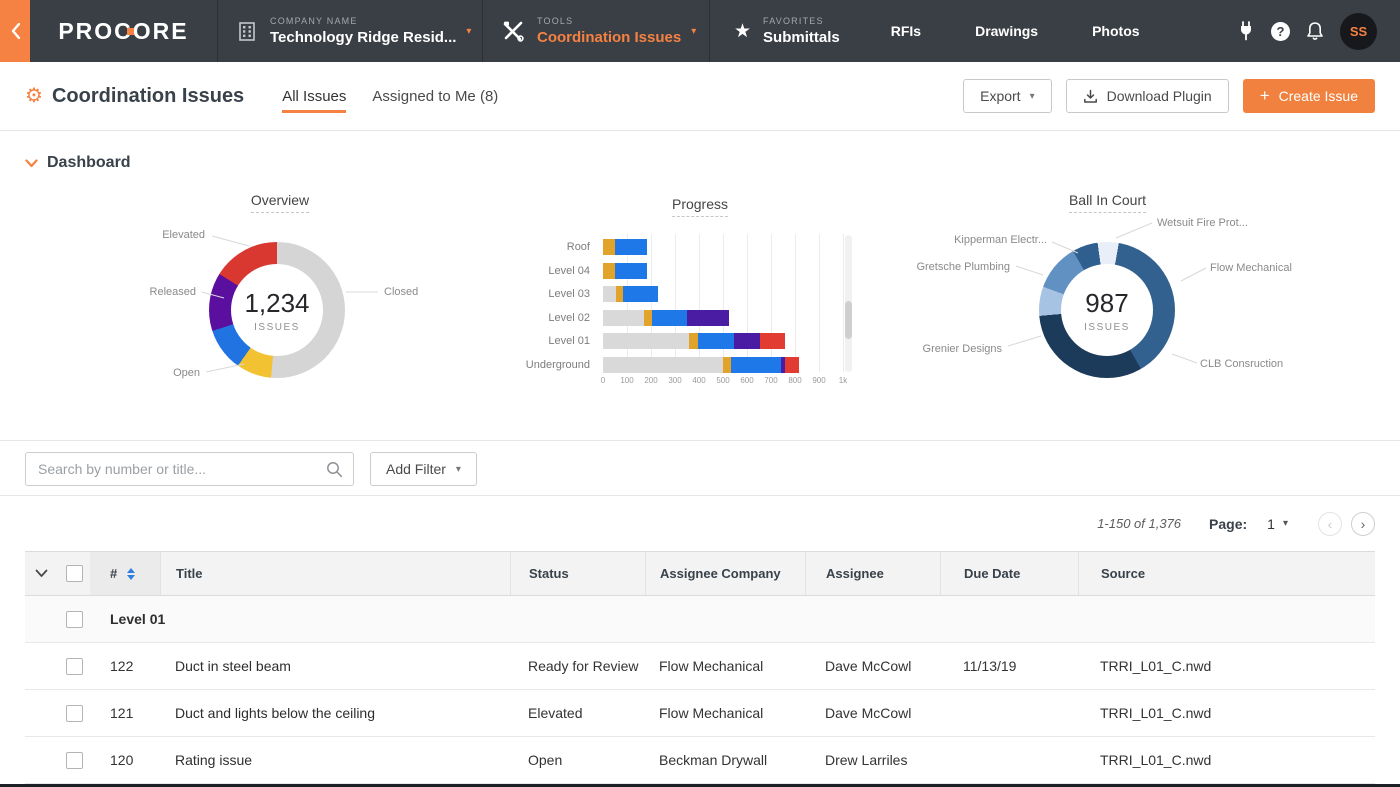 The height and width of the screenshot is (787, 1400). What do you see at coordinates (125, 573) in the screenshot?
I see `column-header-number: #` at bounding box center [125, 573].